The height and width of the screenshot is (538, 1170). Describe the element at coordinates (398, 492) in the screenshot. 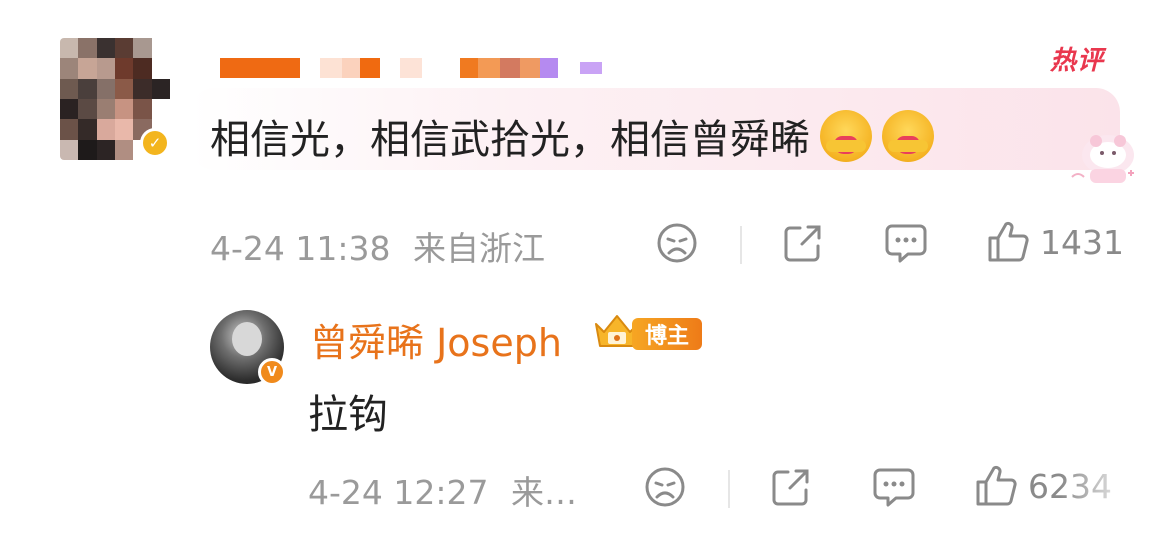

I see `reply-timestamp: 4-24 12:27` at that location.